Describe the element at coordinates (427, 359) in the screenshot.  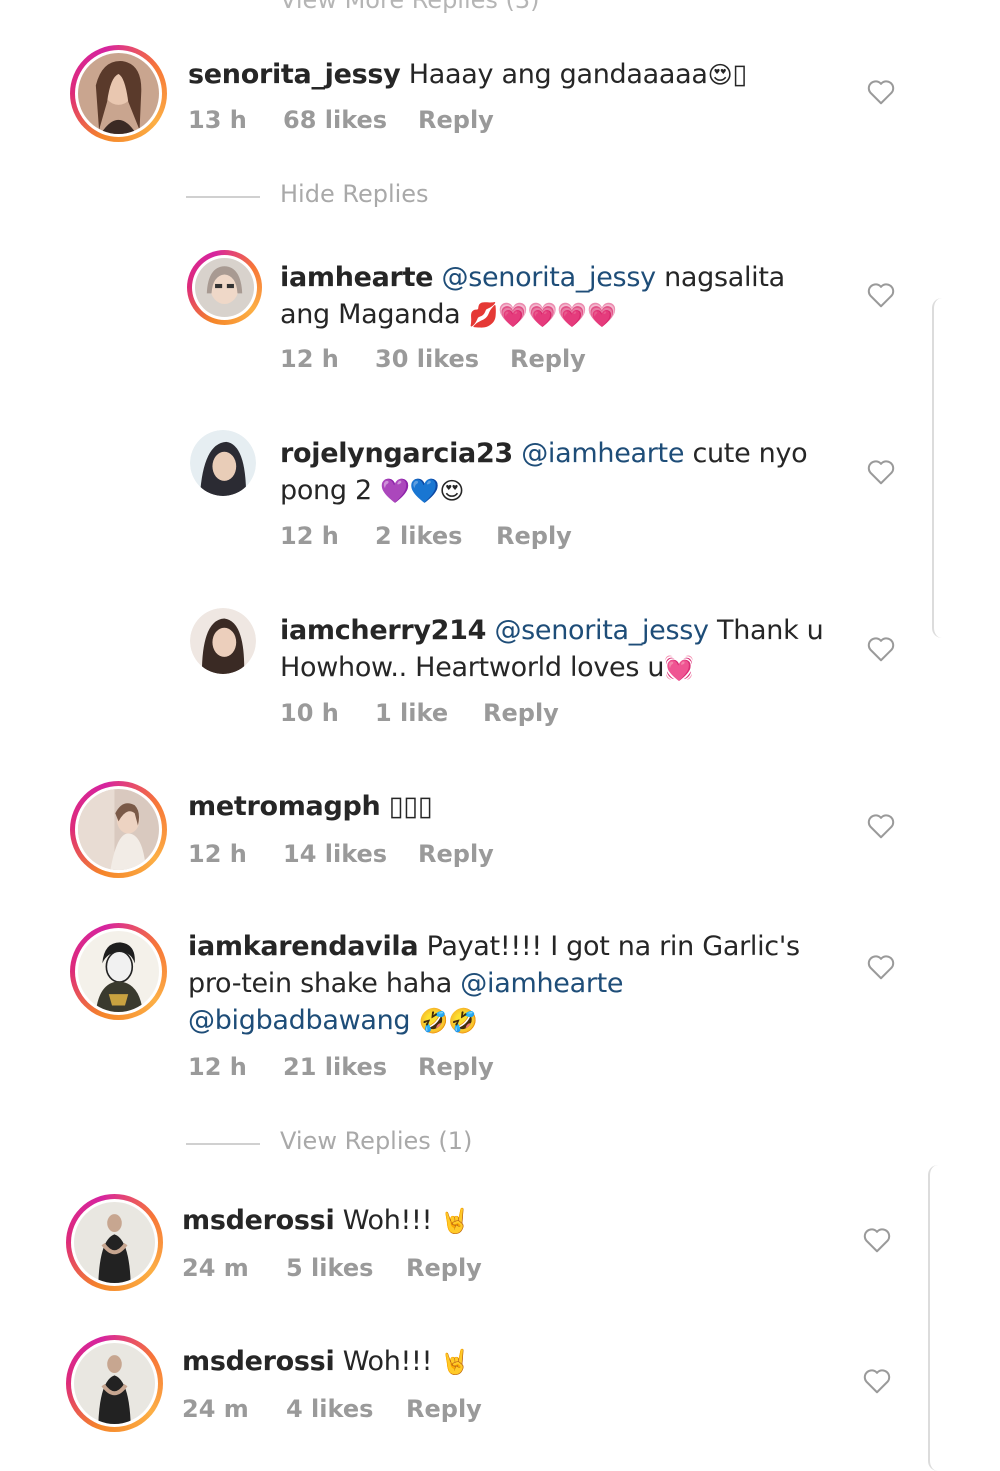
I see `likes-count: 30 likes` at that location.